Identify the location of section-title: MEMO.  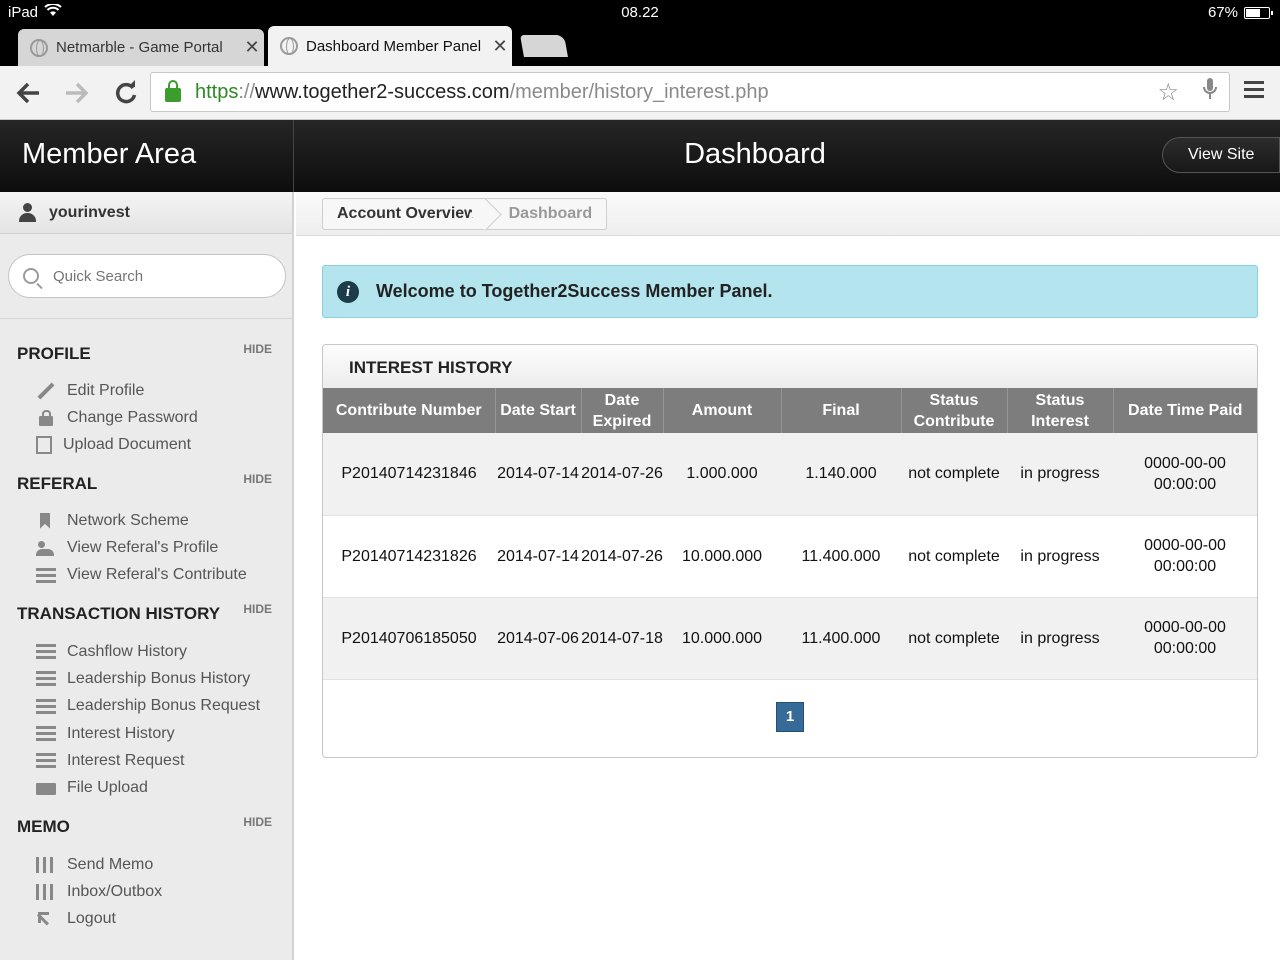
(43, 826).